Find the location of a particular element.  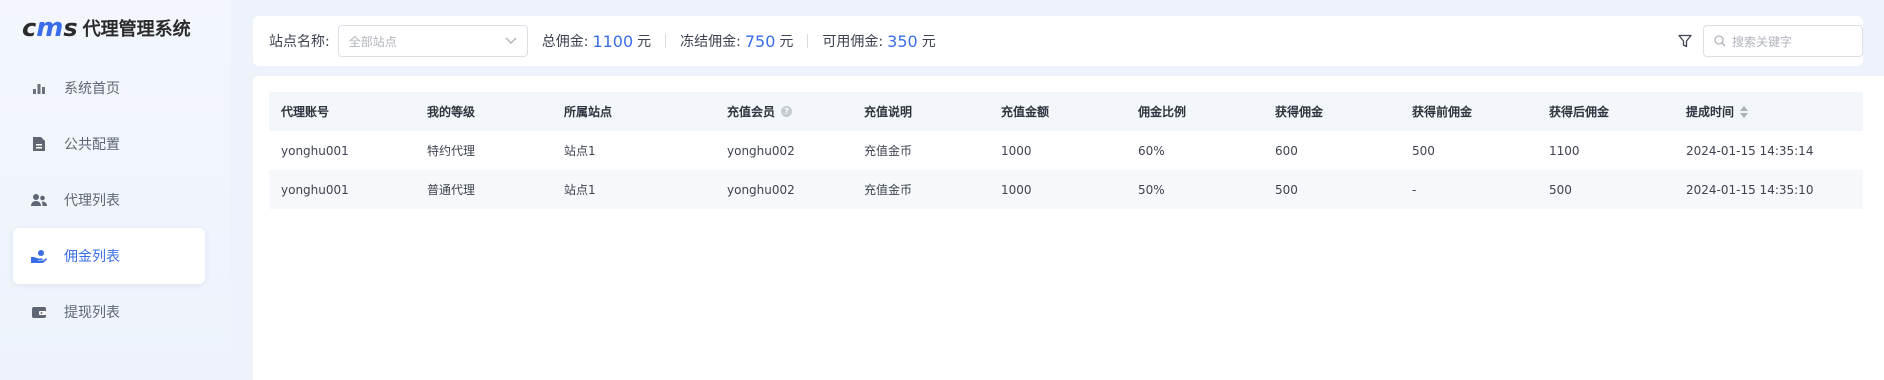

total-commission-value: 1100 is located at coordinates (613, 41).